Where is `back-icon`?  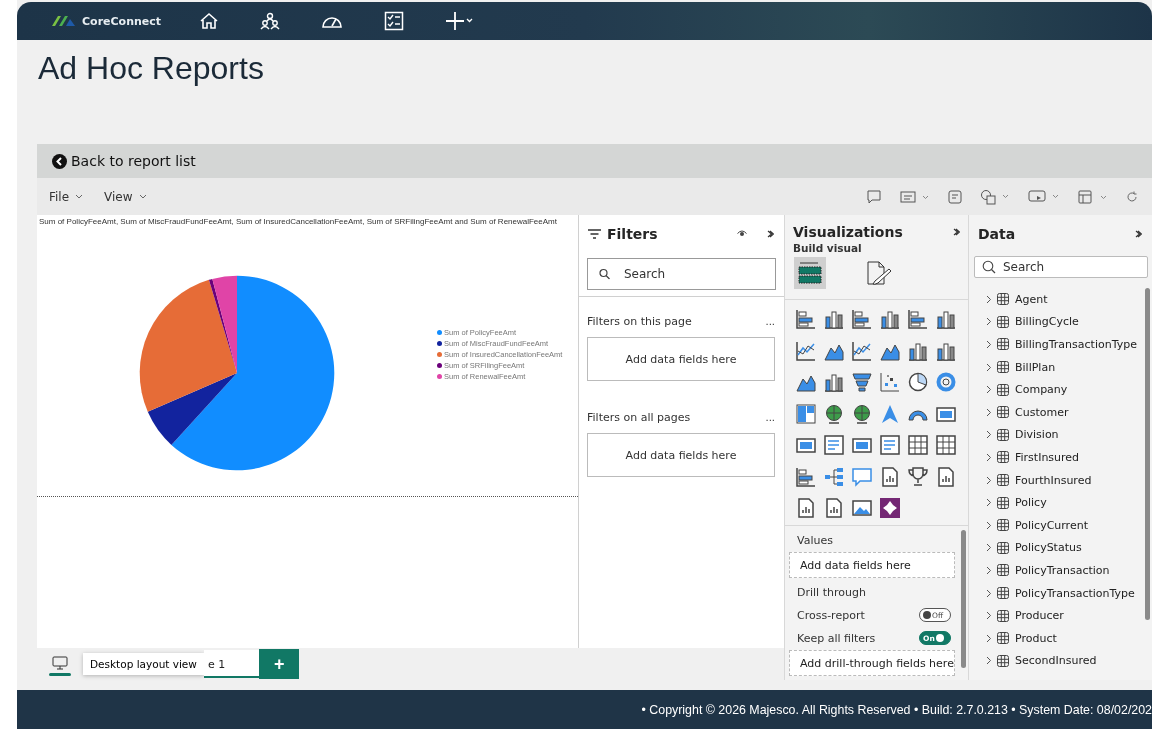
back-icon is located at coordinates (59, 161).